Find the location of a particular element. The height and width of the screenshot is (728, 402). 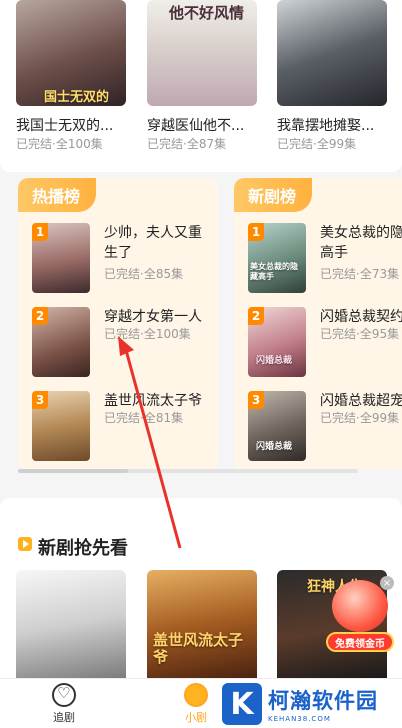

arrow-shaft is located at coordinates (153, 449).